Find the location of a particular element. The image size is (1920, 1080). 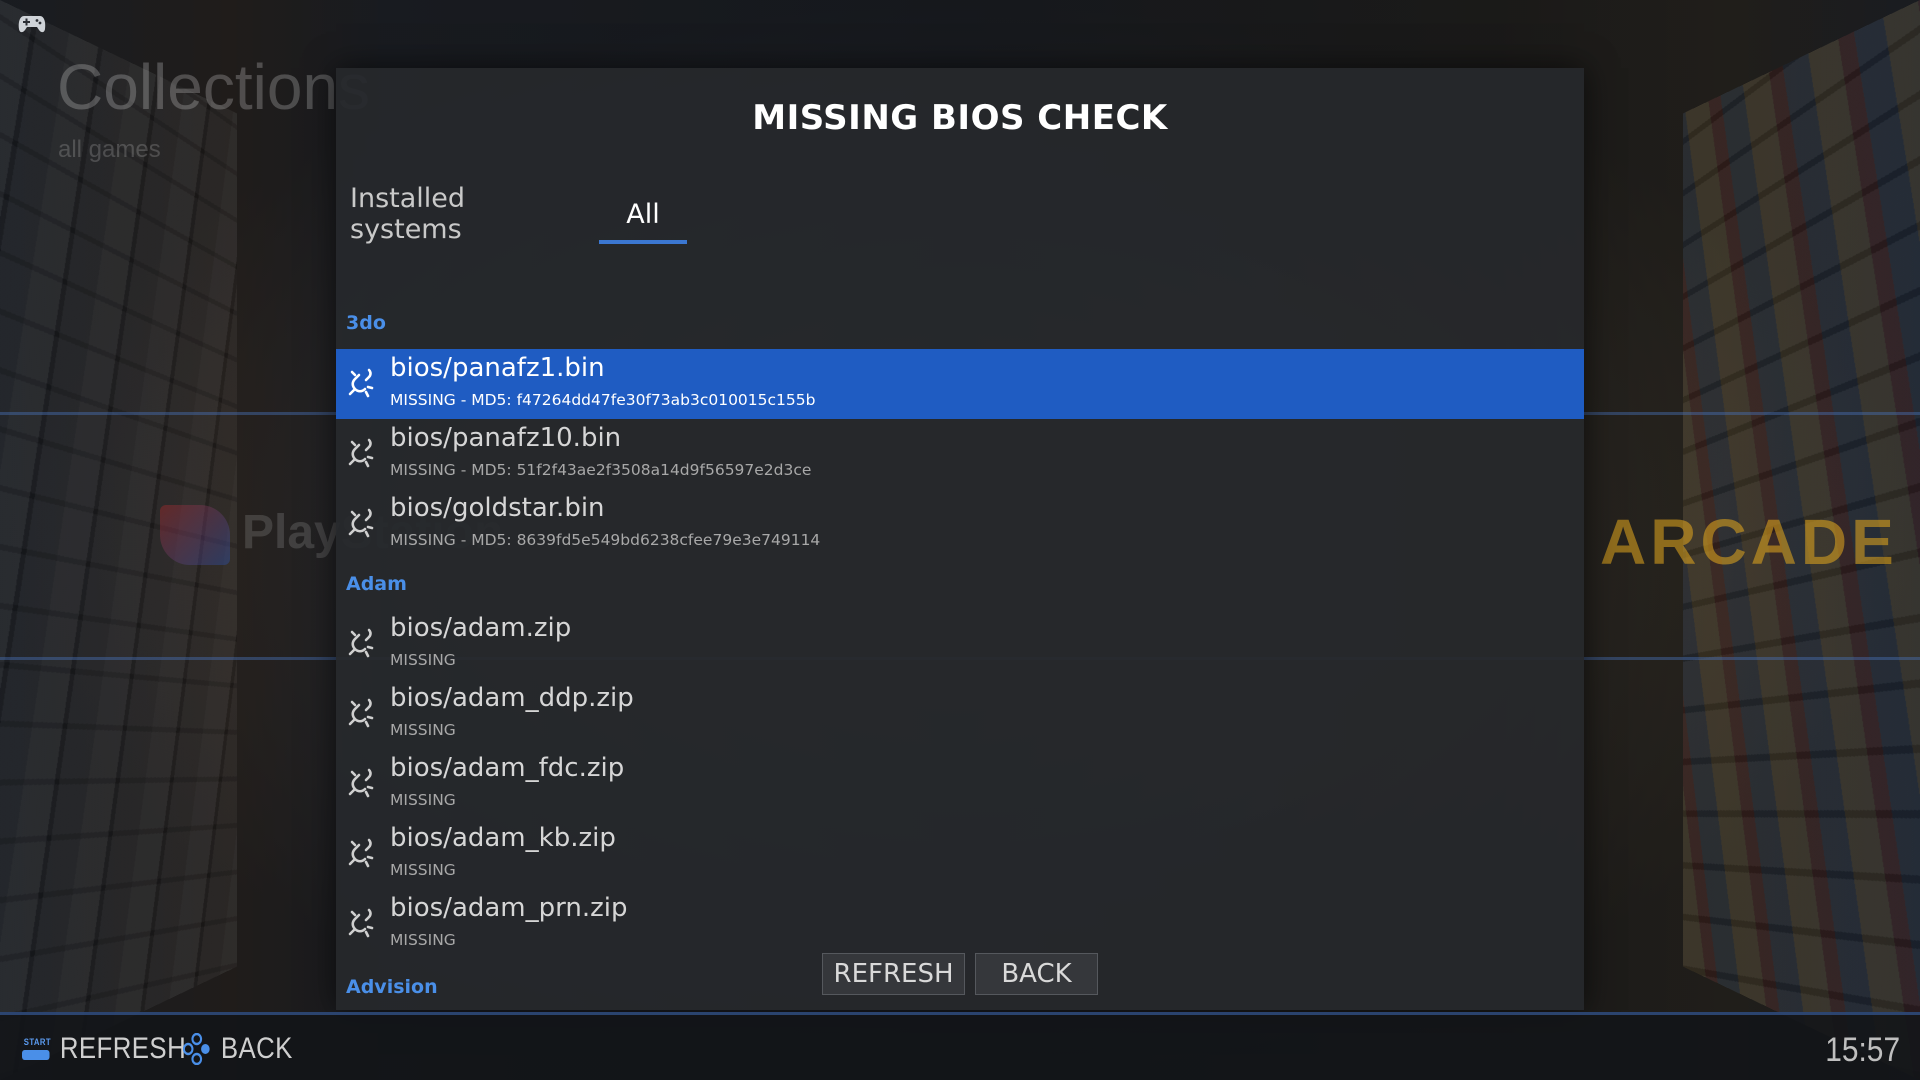

dialog-title: MISSING BIOS CHECK is located at coordinates (960, 118).